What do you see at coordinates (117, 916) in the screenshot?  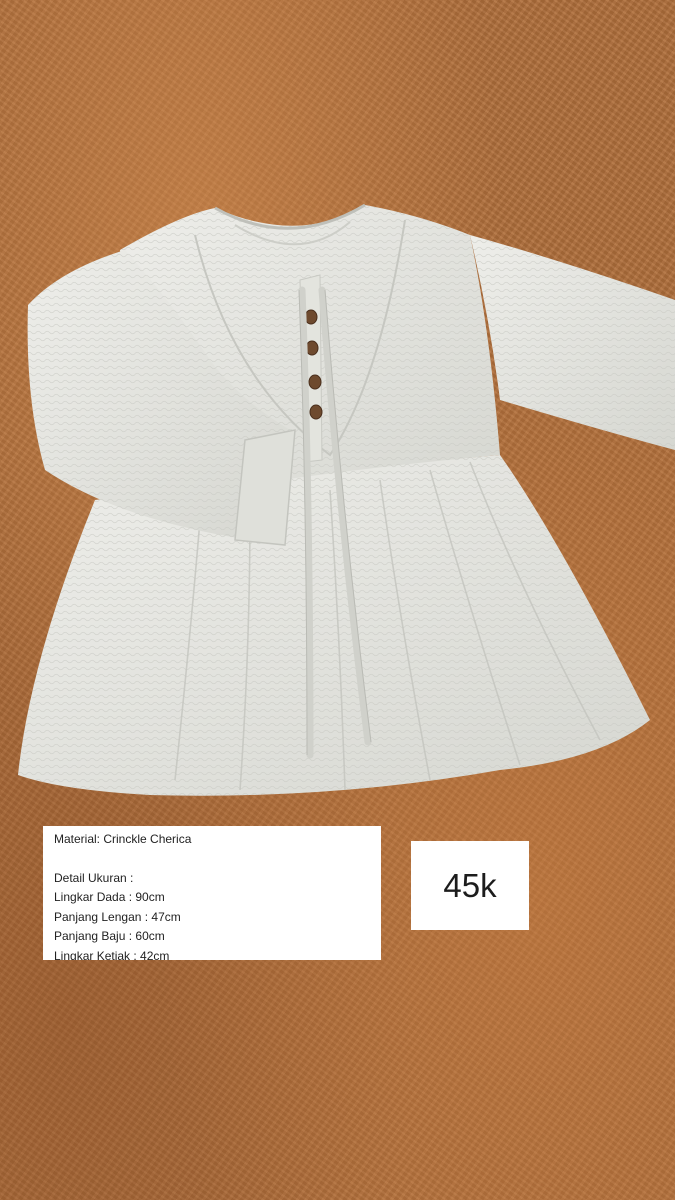 I see `size-sleeve-length: Panjang Lengan : 47cm` at bounding box center [117, 916].